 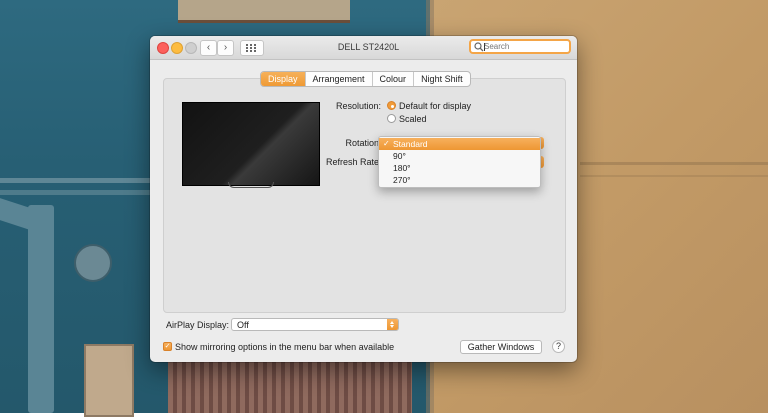 What do you see at coordinates (558, 346) in the screenshot?
I see `help-button: ?` at bounding box center [558, 346].